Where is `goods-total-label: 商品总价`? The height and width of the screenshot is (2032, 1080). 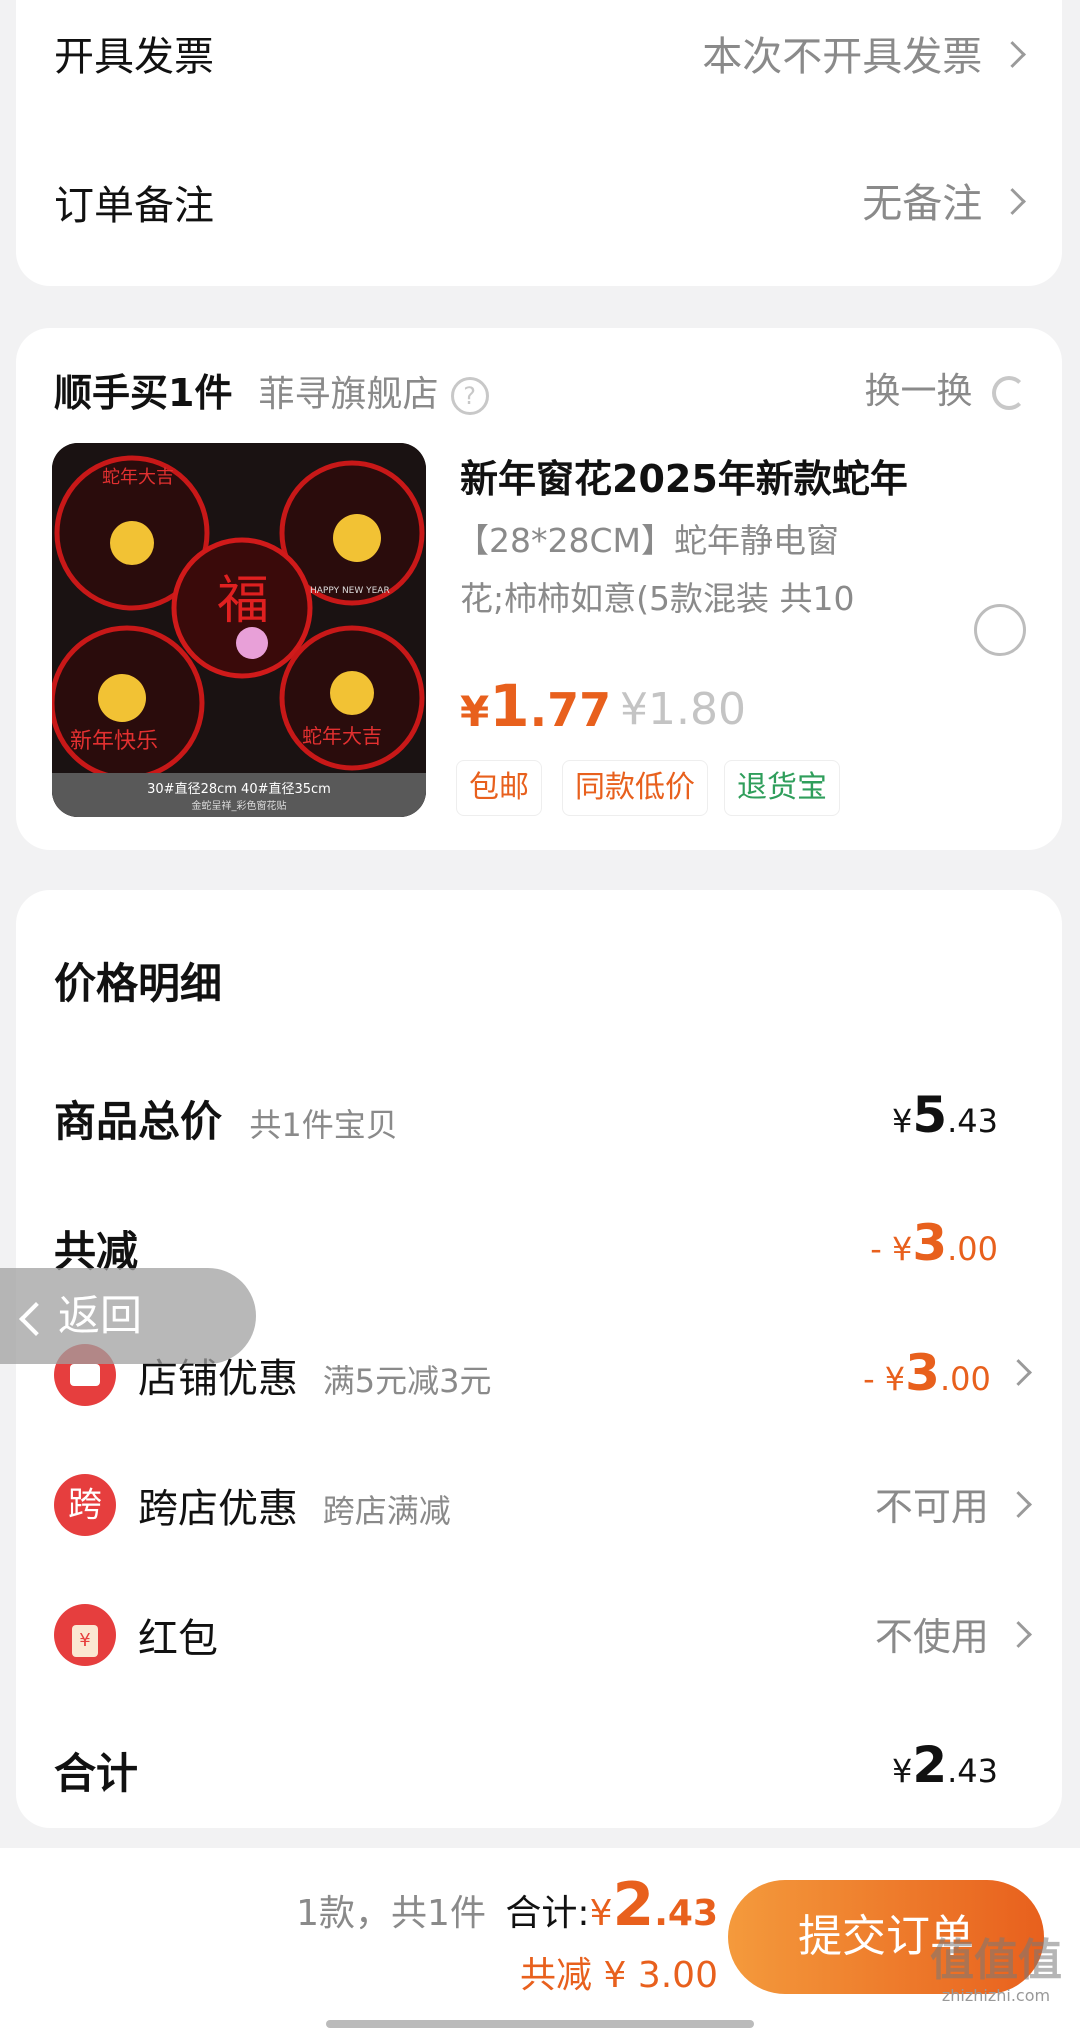 goods-total-label: 商品总价 is located at coordinates (138, 1121).